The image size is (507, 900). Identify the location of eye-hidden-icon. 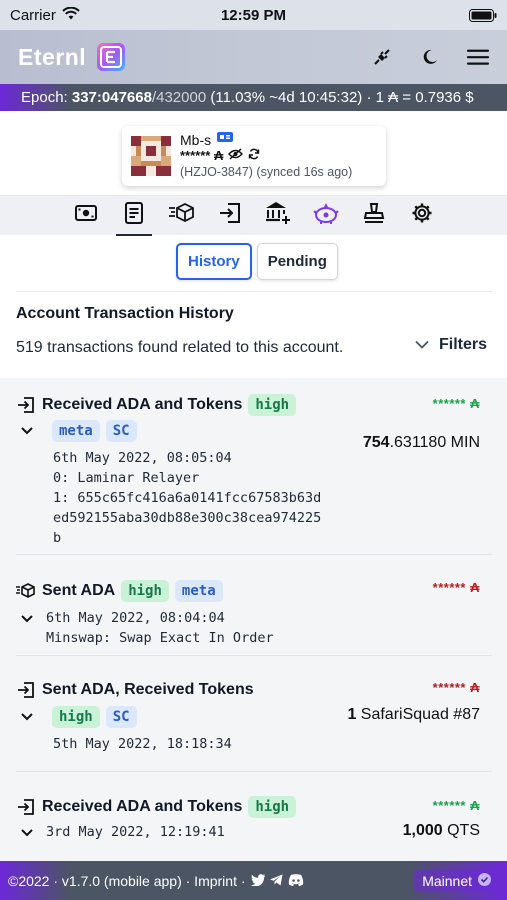
(236, 156).